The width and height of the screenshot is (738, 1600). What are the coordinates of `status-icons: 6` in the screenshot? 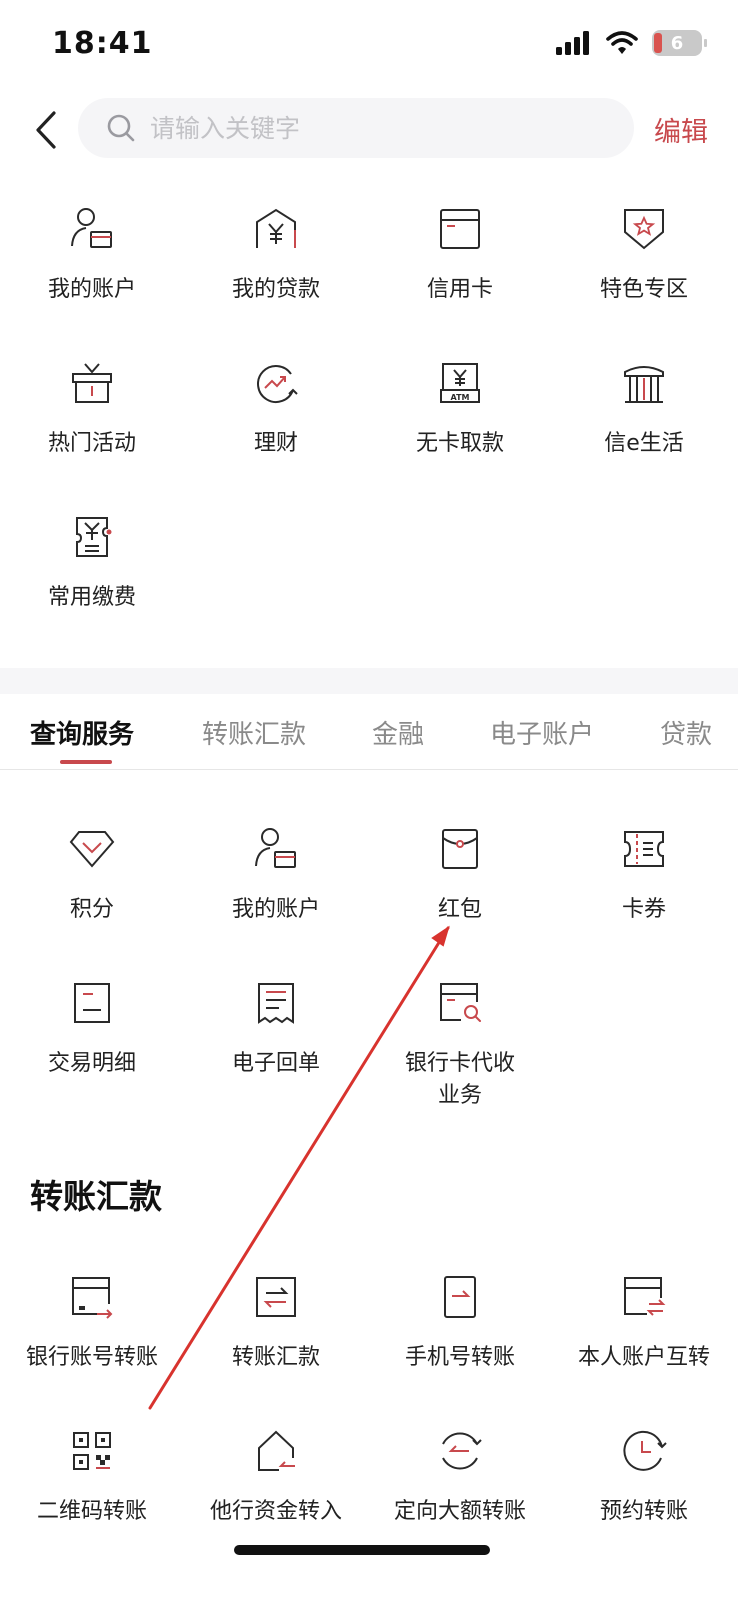 It's located at (631, 43).